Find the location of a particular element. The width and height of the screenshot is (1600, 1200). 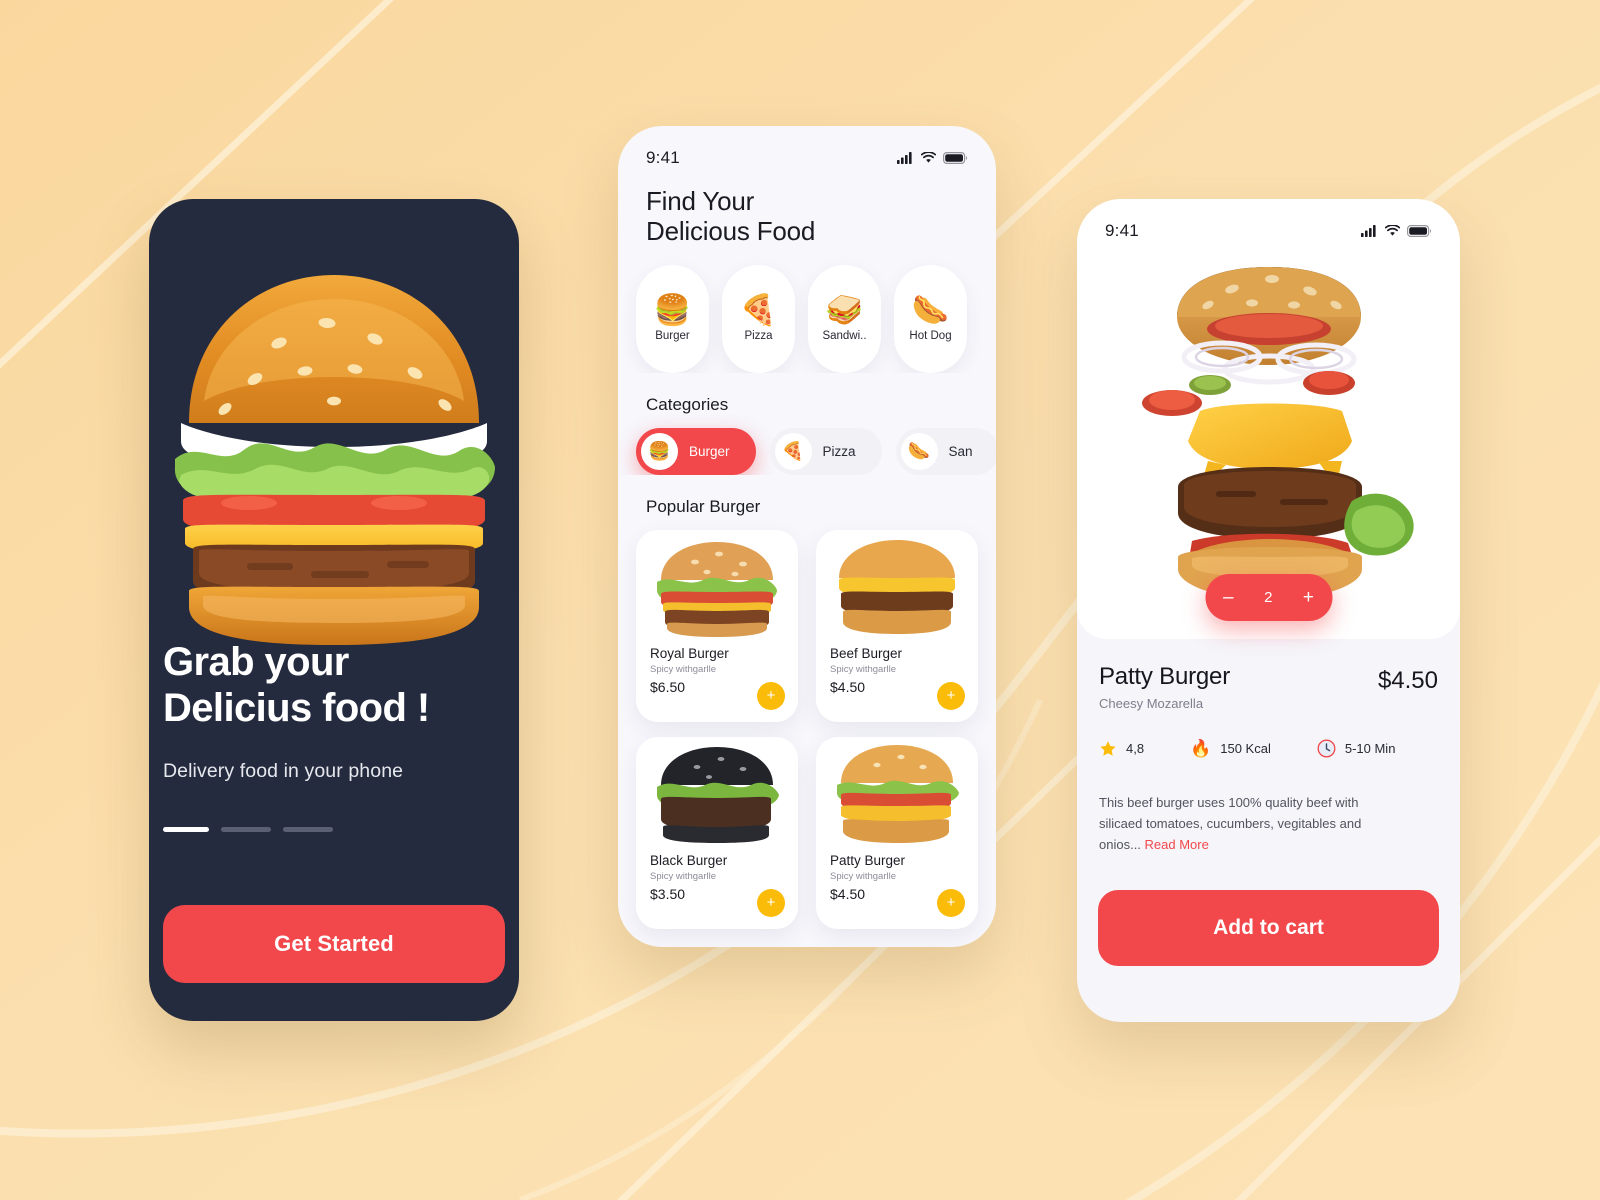

category-tile-pizza: 🍕 Pizza is located at coordinates (758, 318).